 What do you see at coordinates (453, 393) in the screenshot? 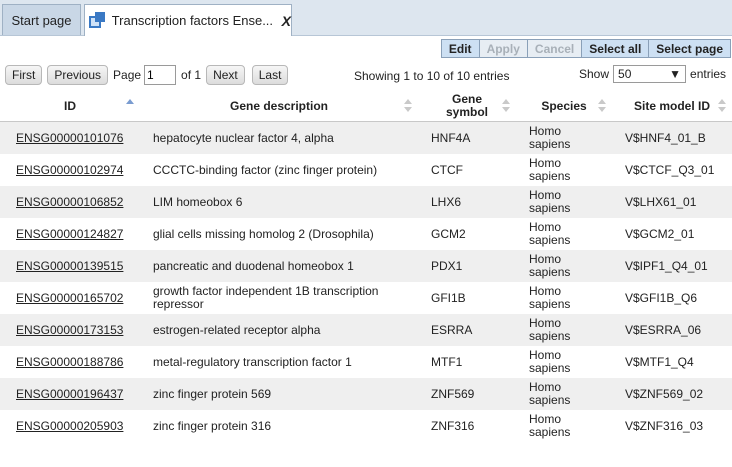
I see `cell-symbol: ZNF569` at bounding box center [453, 393].